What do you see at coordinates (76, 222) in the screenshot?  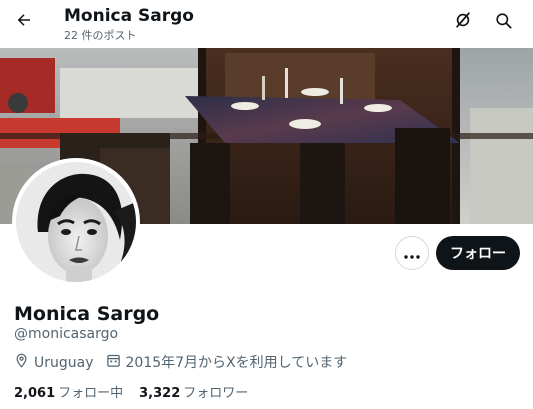 I see `avatar` at bounding box center [76, 222].